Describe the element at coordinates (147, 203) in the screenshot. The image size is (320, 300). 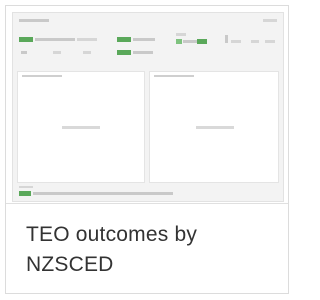
I see `tile-divider` at that location.